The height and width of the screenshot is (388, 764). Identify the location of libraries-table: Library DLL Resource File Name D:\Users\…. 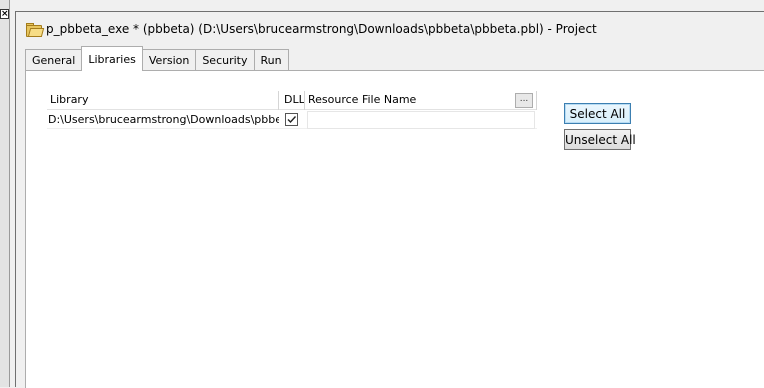
(292, 110).